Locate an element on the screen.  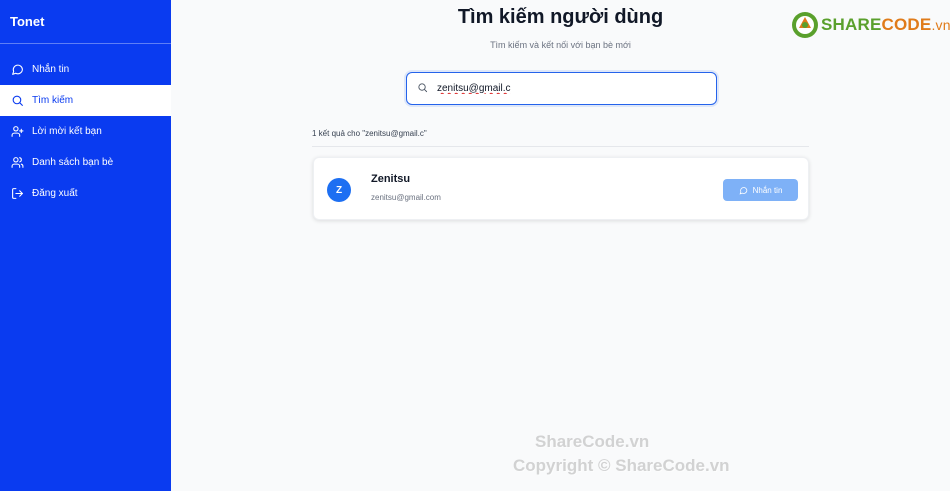
message-button: Nhắn tin is located at coordinates (760, 190).